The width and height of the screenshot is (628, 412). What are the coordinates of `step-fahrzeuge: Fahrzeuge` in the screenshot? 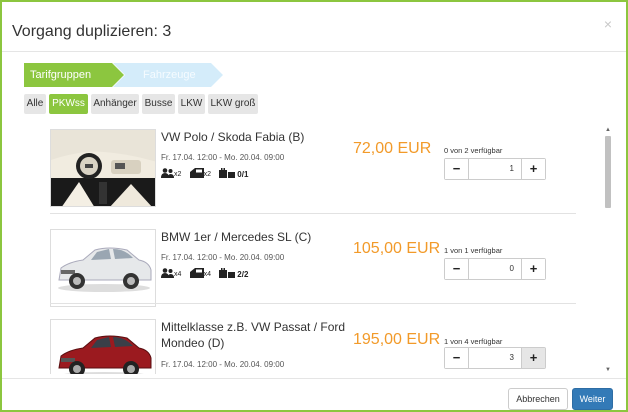 It's located at (168, 75).